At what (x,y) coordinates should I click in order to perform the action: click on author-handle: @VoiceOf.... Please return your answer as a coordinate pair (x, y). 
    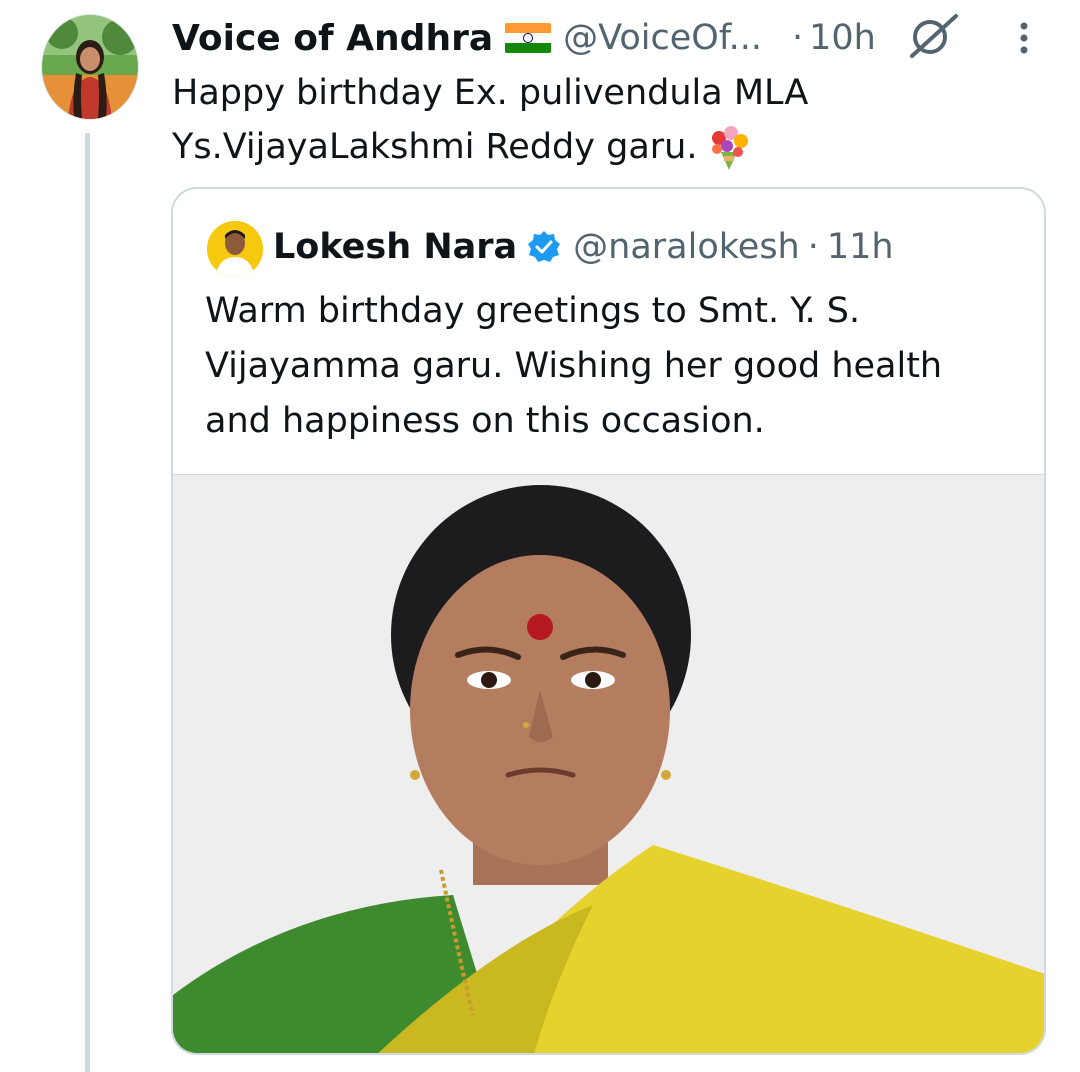
    Looking at the image, I should click on (662, 38).